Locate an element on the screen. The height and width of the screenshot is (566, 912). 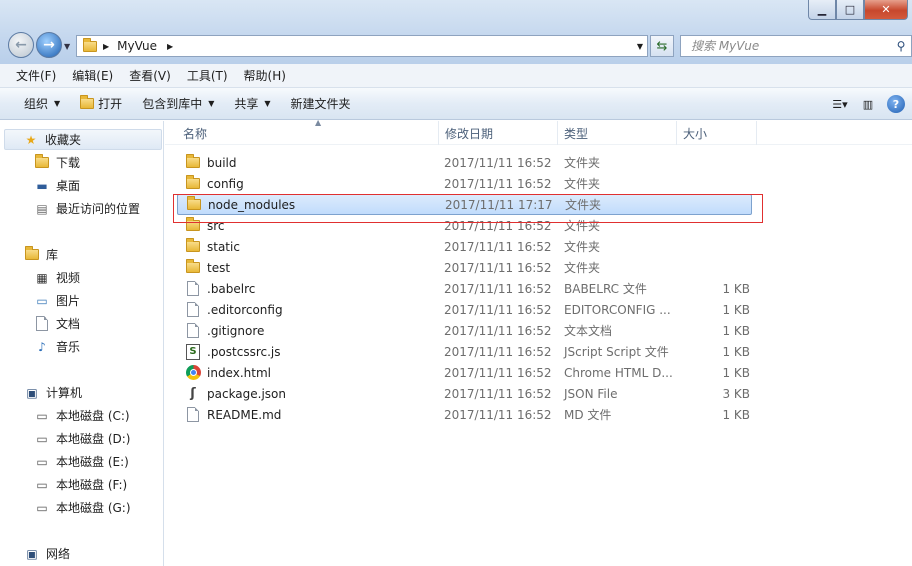
back-button: ← is located at coordinates (21, 45).